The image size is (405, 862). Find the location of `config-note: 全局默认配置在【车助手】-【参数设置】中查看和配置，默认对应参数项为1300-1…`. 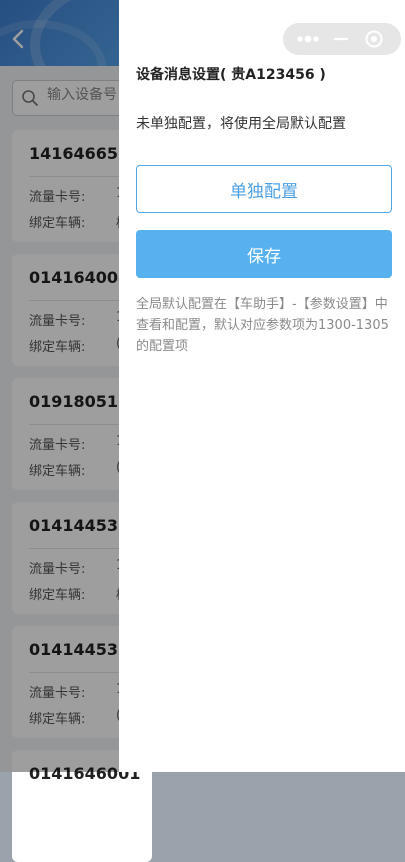

config-note: 全局默认配置在【车助手】-【参数设置】中查看和配置，默认对应参数项为1300-1… is located at coordinates (262, 325).